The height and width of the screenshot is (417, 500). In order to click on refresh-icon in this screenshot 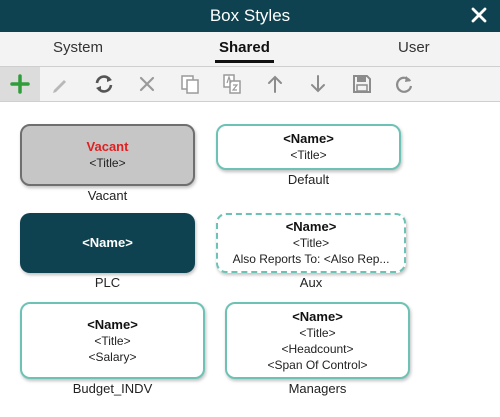, I will do `click(104, 84)`.